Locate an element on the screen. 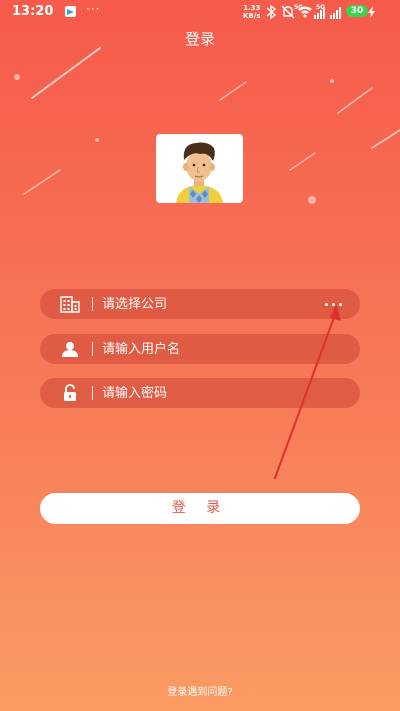  company-field is located at coordinates (200, 304).